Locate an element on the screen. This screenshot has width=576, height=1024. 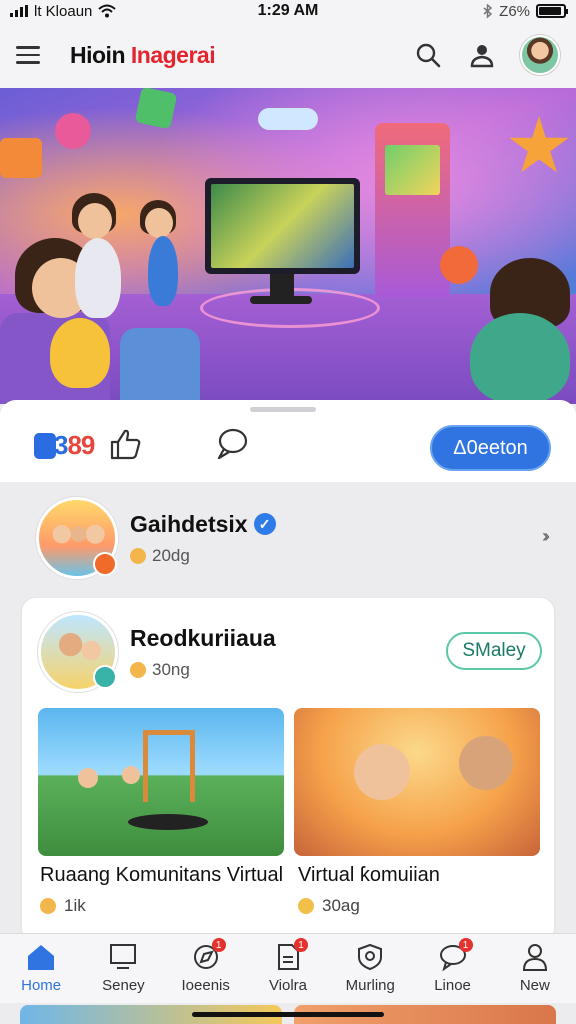
monitor-icon is located at coordinates (123, 956).